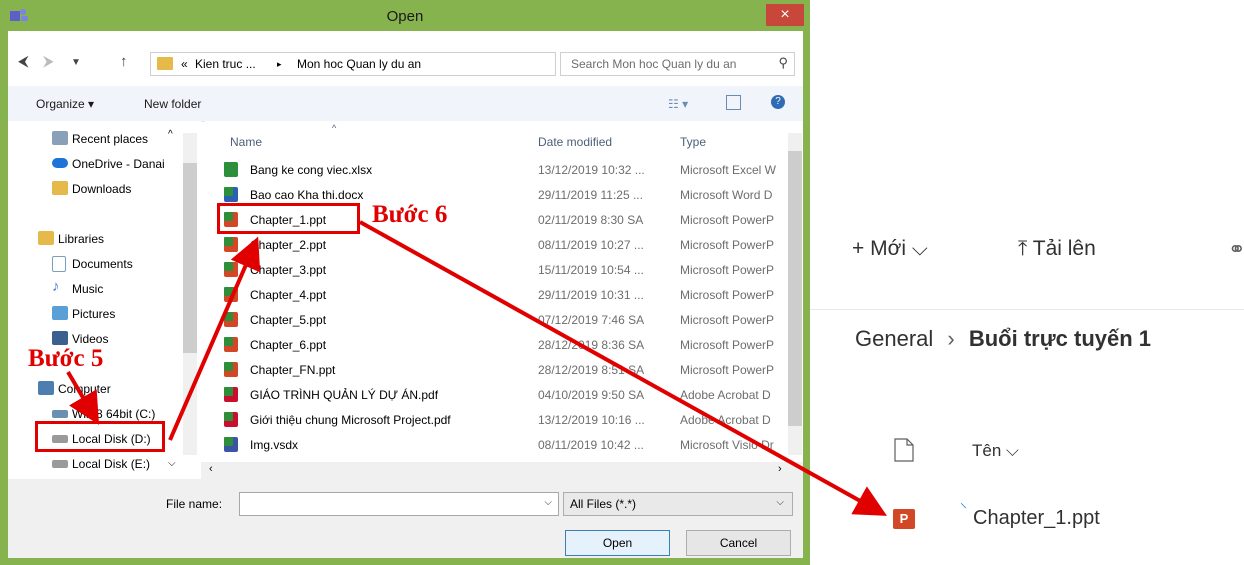  What do you see at coordinates (410, 214) in the screenshot?
I see `step-6-label: Bước 6` at bounding box center [410, 214].